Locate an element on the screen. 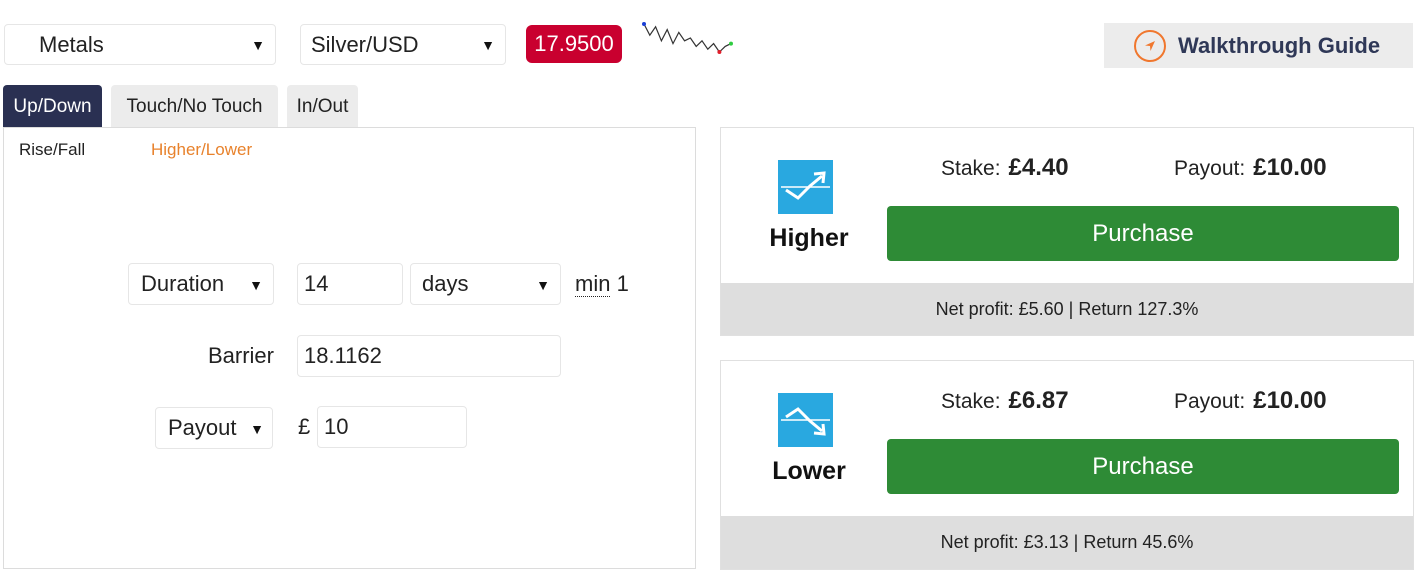 This screenshot has height=581, width=1420. walkthrough-guide-label: Walkthrough Guide is located at coordinates (1279, 45).